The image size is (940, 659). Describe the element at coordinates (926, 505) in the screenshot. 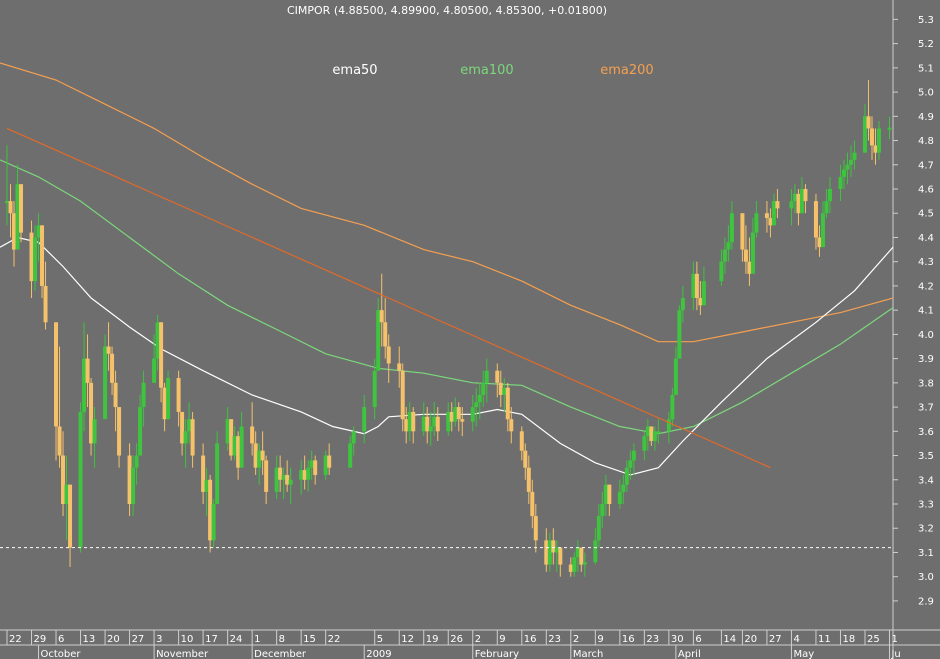

I see `y-tick-label: 3.3` at that location.